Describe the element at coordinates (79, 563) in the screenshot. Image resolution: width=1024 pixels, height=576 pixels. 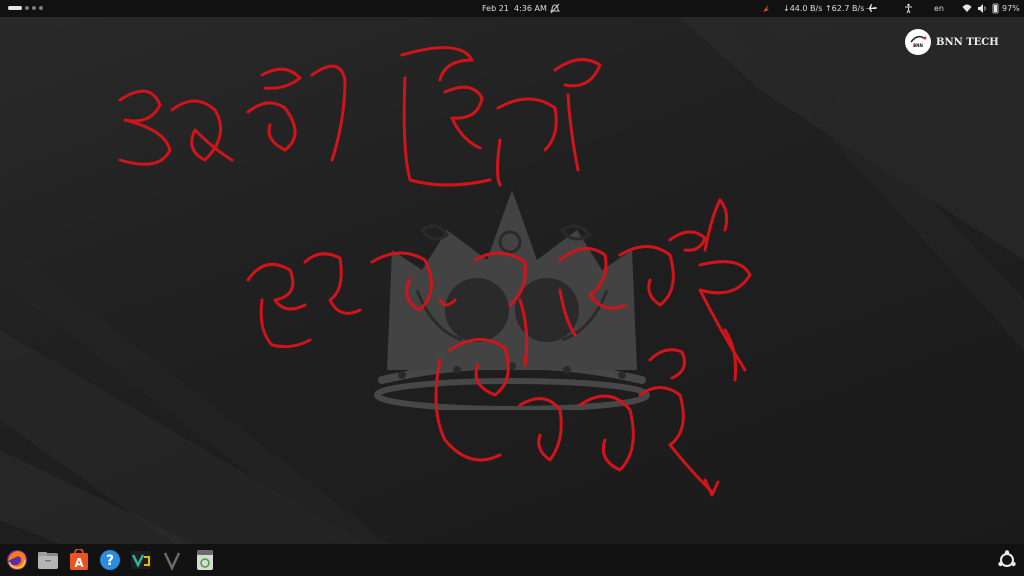
I see `svg-text: A` at that location.